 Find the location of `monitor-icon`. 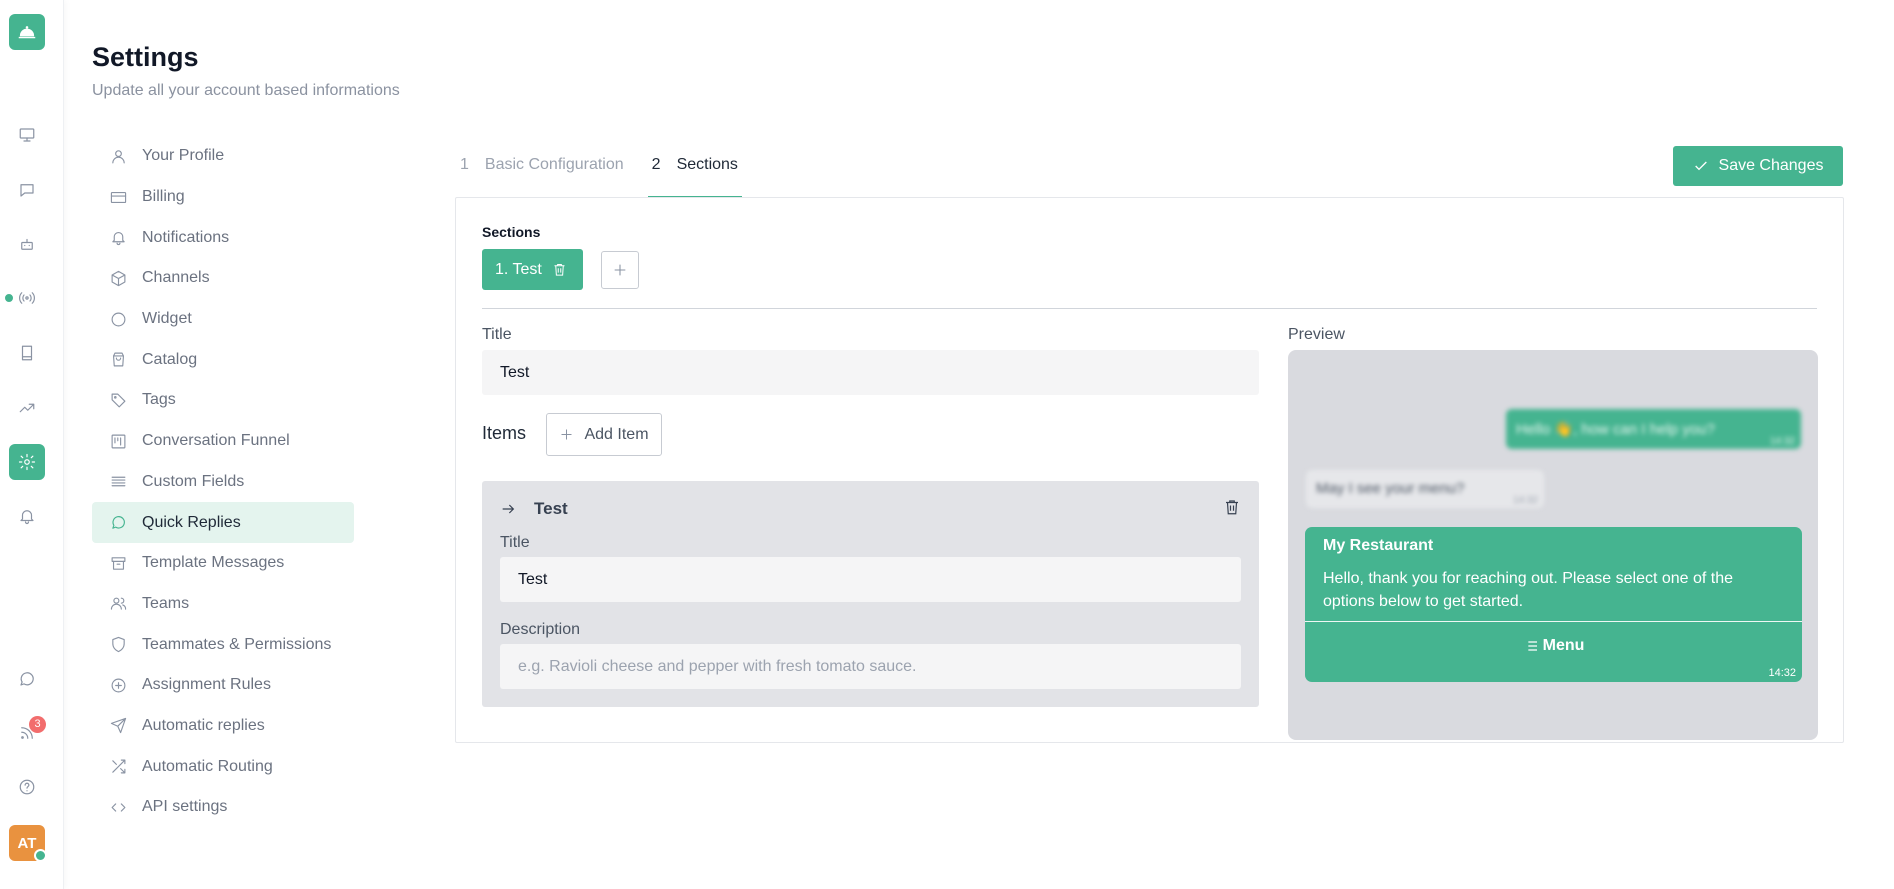

monitor-icon is located at coordinates (27, 135).